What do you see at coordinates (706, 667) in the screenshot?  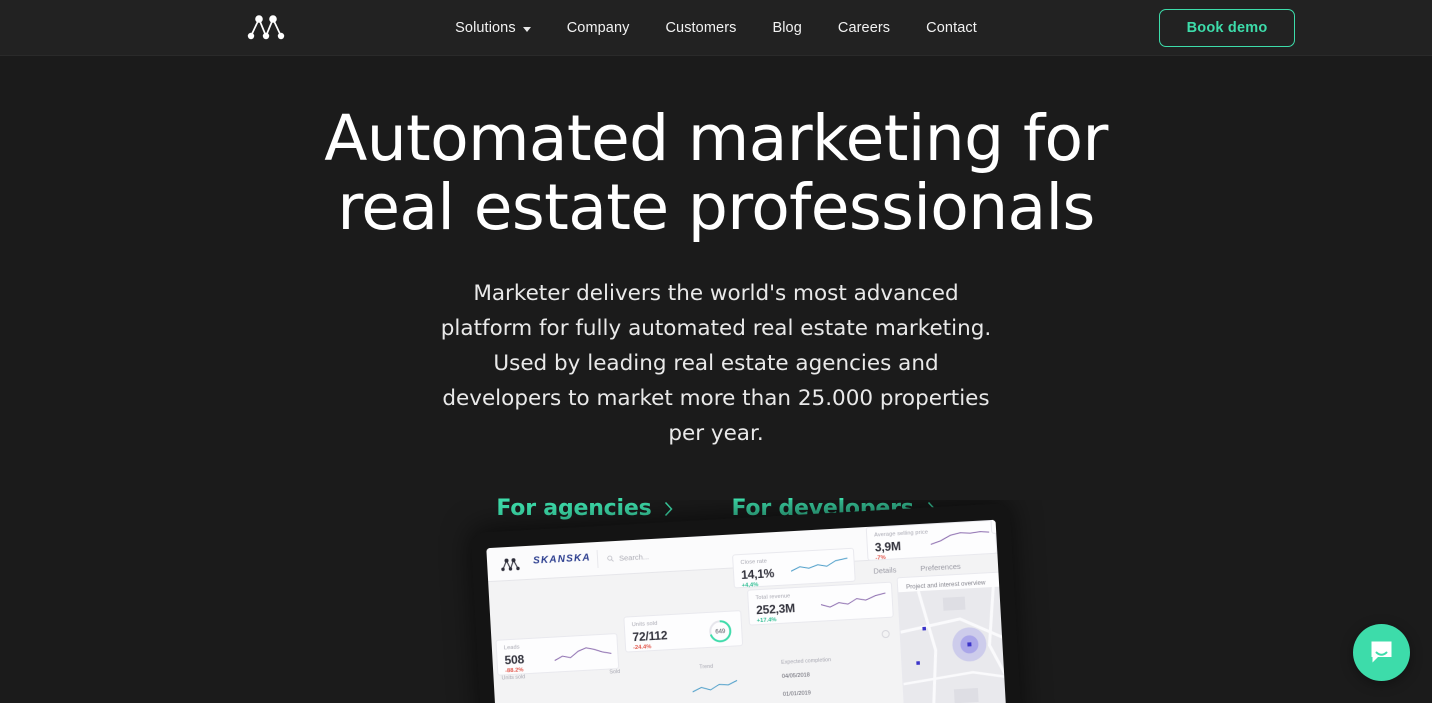 I see `table-header-trend: Trend` at bounding box center [706, 667].